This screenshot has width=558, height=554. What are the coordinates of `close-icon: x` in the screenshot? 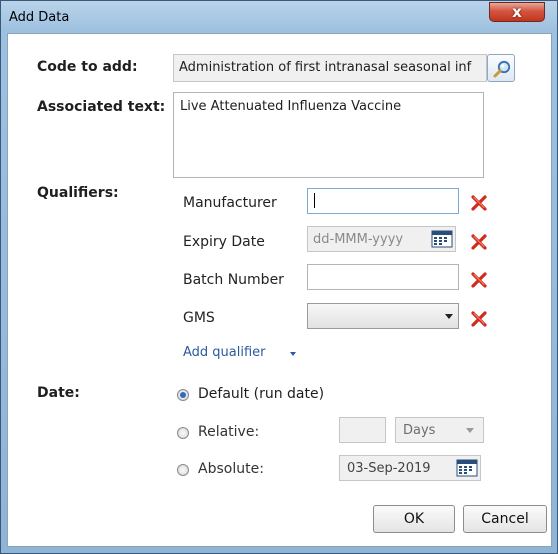 It's located at (517, 12).